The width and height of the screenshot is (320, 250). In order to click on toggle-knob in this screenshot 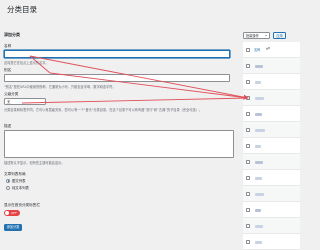, I will do `click(7, 213)`.